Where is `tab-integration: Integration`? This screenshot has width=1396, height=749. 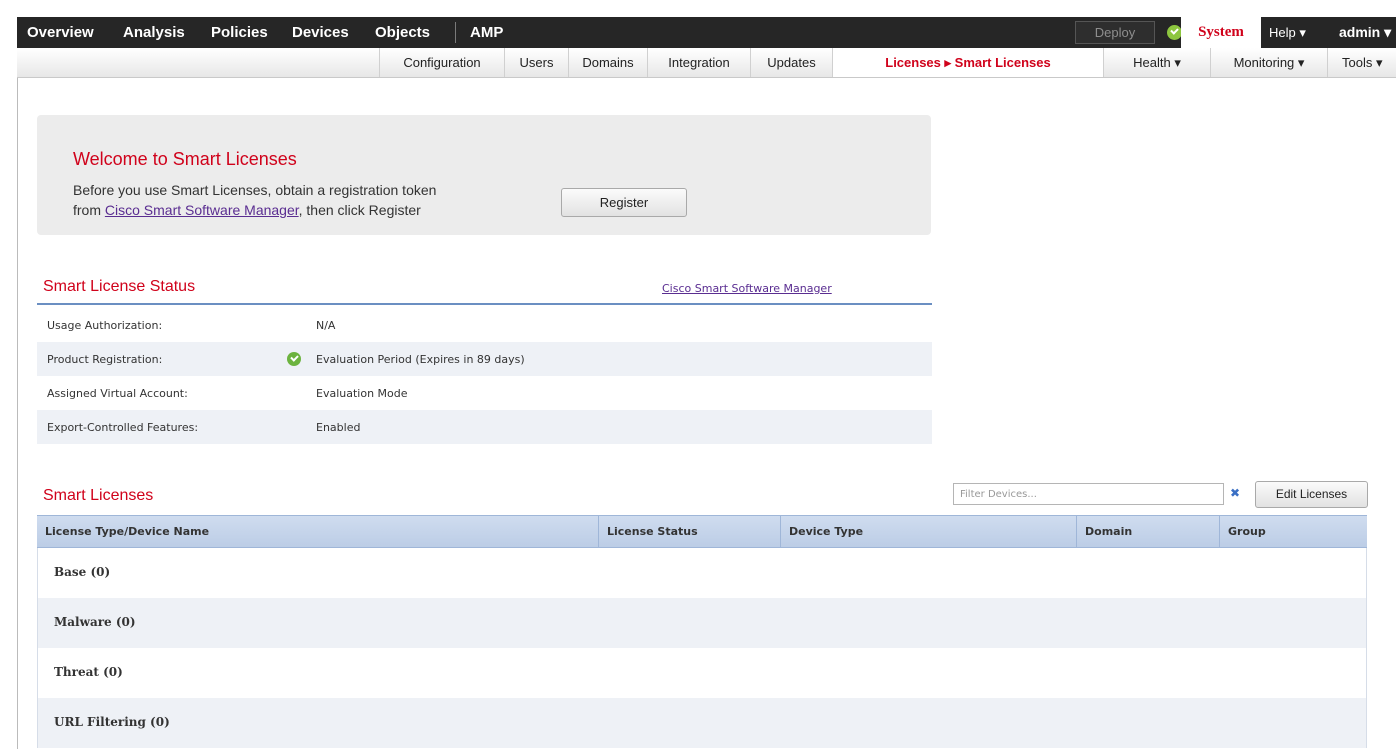
tab-integration: Integration is located at coordinates (698, 62).